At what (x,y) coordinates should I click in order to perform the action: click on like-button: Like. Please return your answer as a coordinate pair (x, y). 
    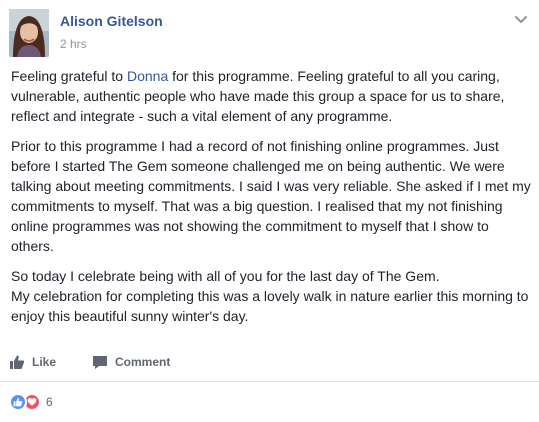
    Looking at the image, I should click on (32, 362).